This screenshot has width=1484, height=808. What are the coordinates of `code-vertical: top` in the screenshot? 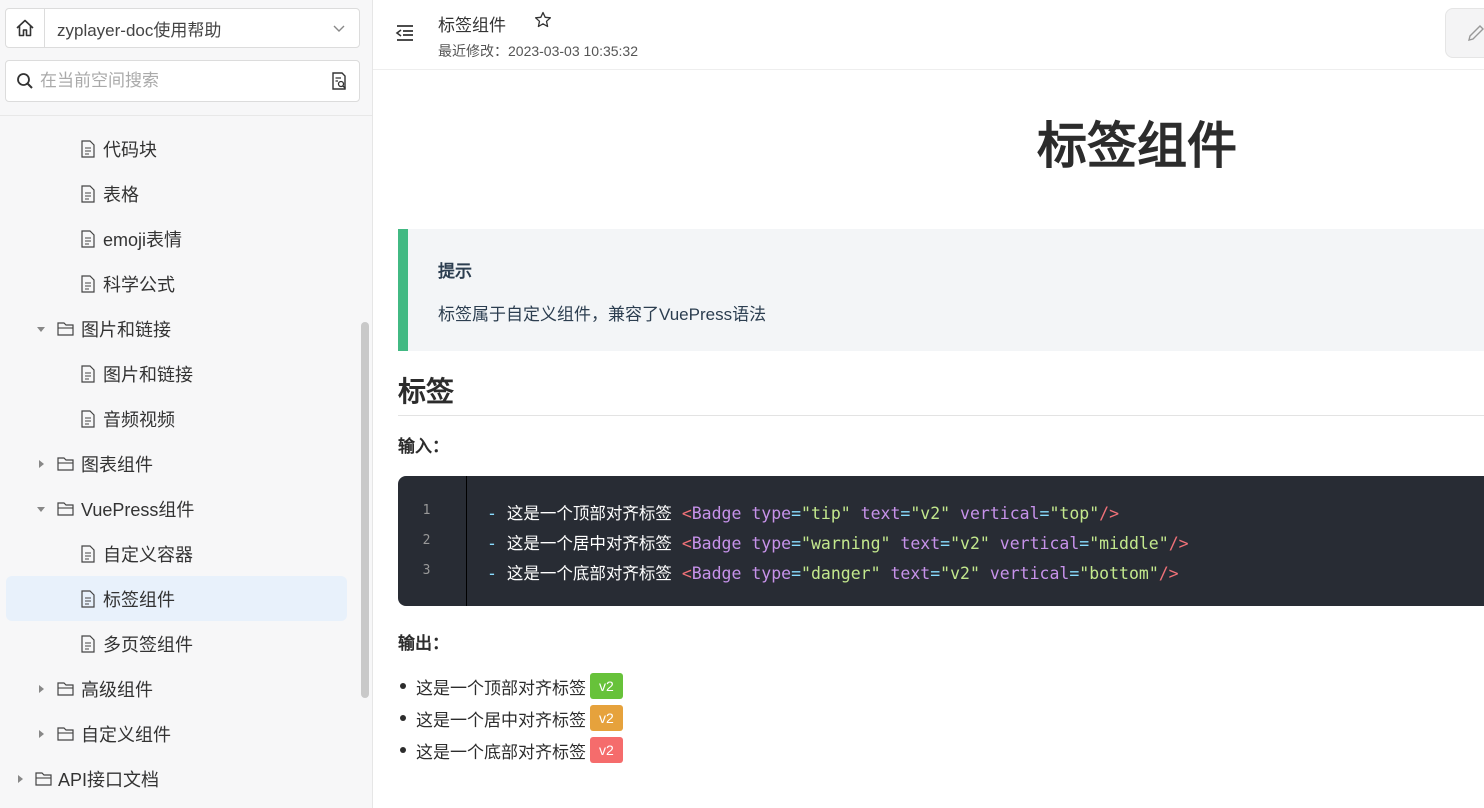 It's located at (1074, 513).